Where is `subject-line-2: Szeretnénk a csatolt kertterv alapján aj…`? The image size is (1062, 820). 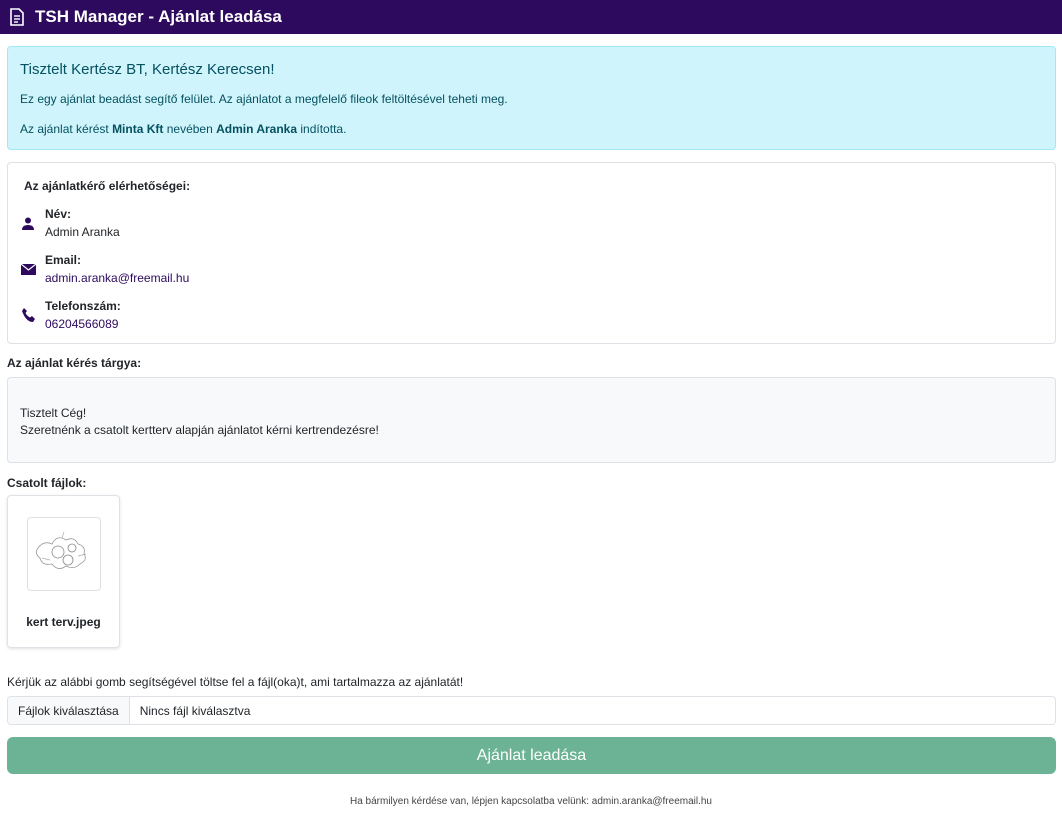
subject-line-2: Szeretnénk a csatolt kertterv alapján aj… is located at coordinates (199, 430).